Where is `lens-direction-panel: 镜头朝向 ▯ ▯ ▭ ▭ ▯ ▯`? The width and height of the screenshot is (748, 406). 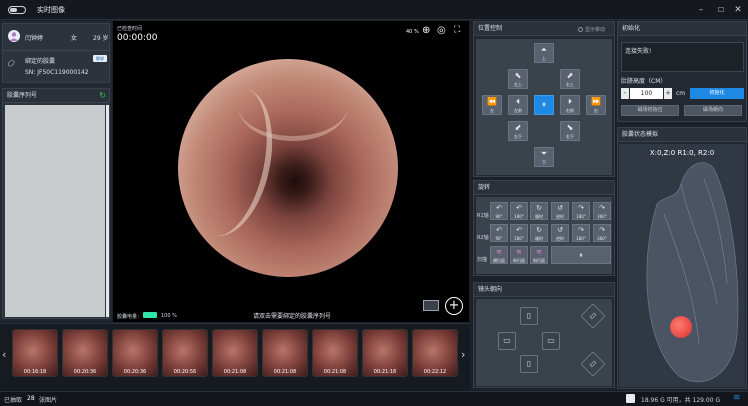
lens-direction-panel: 镜头朝向 ▯ ▯ ▭ ▭ ▯ ▯ is located at coordinates (544, 335).